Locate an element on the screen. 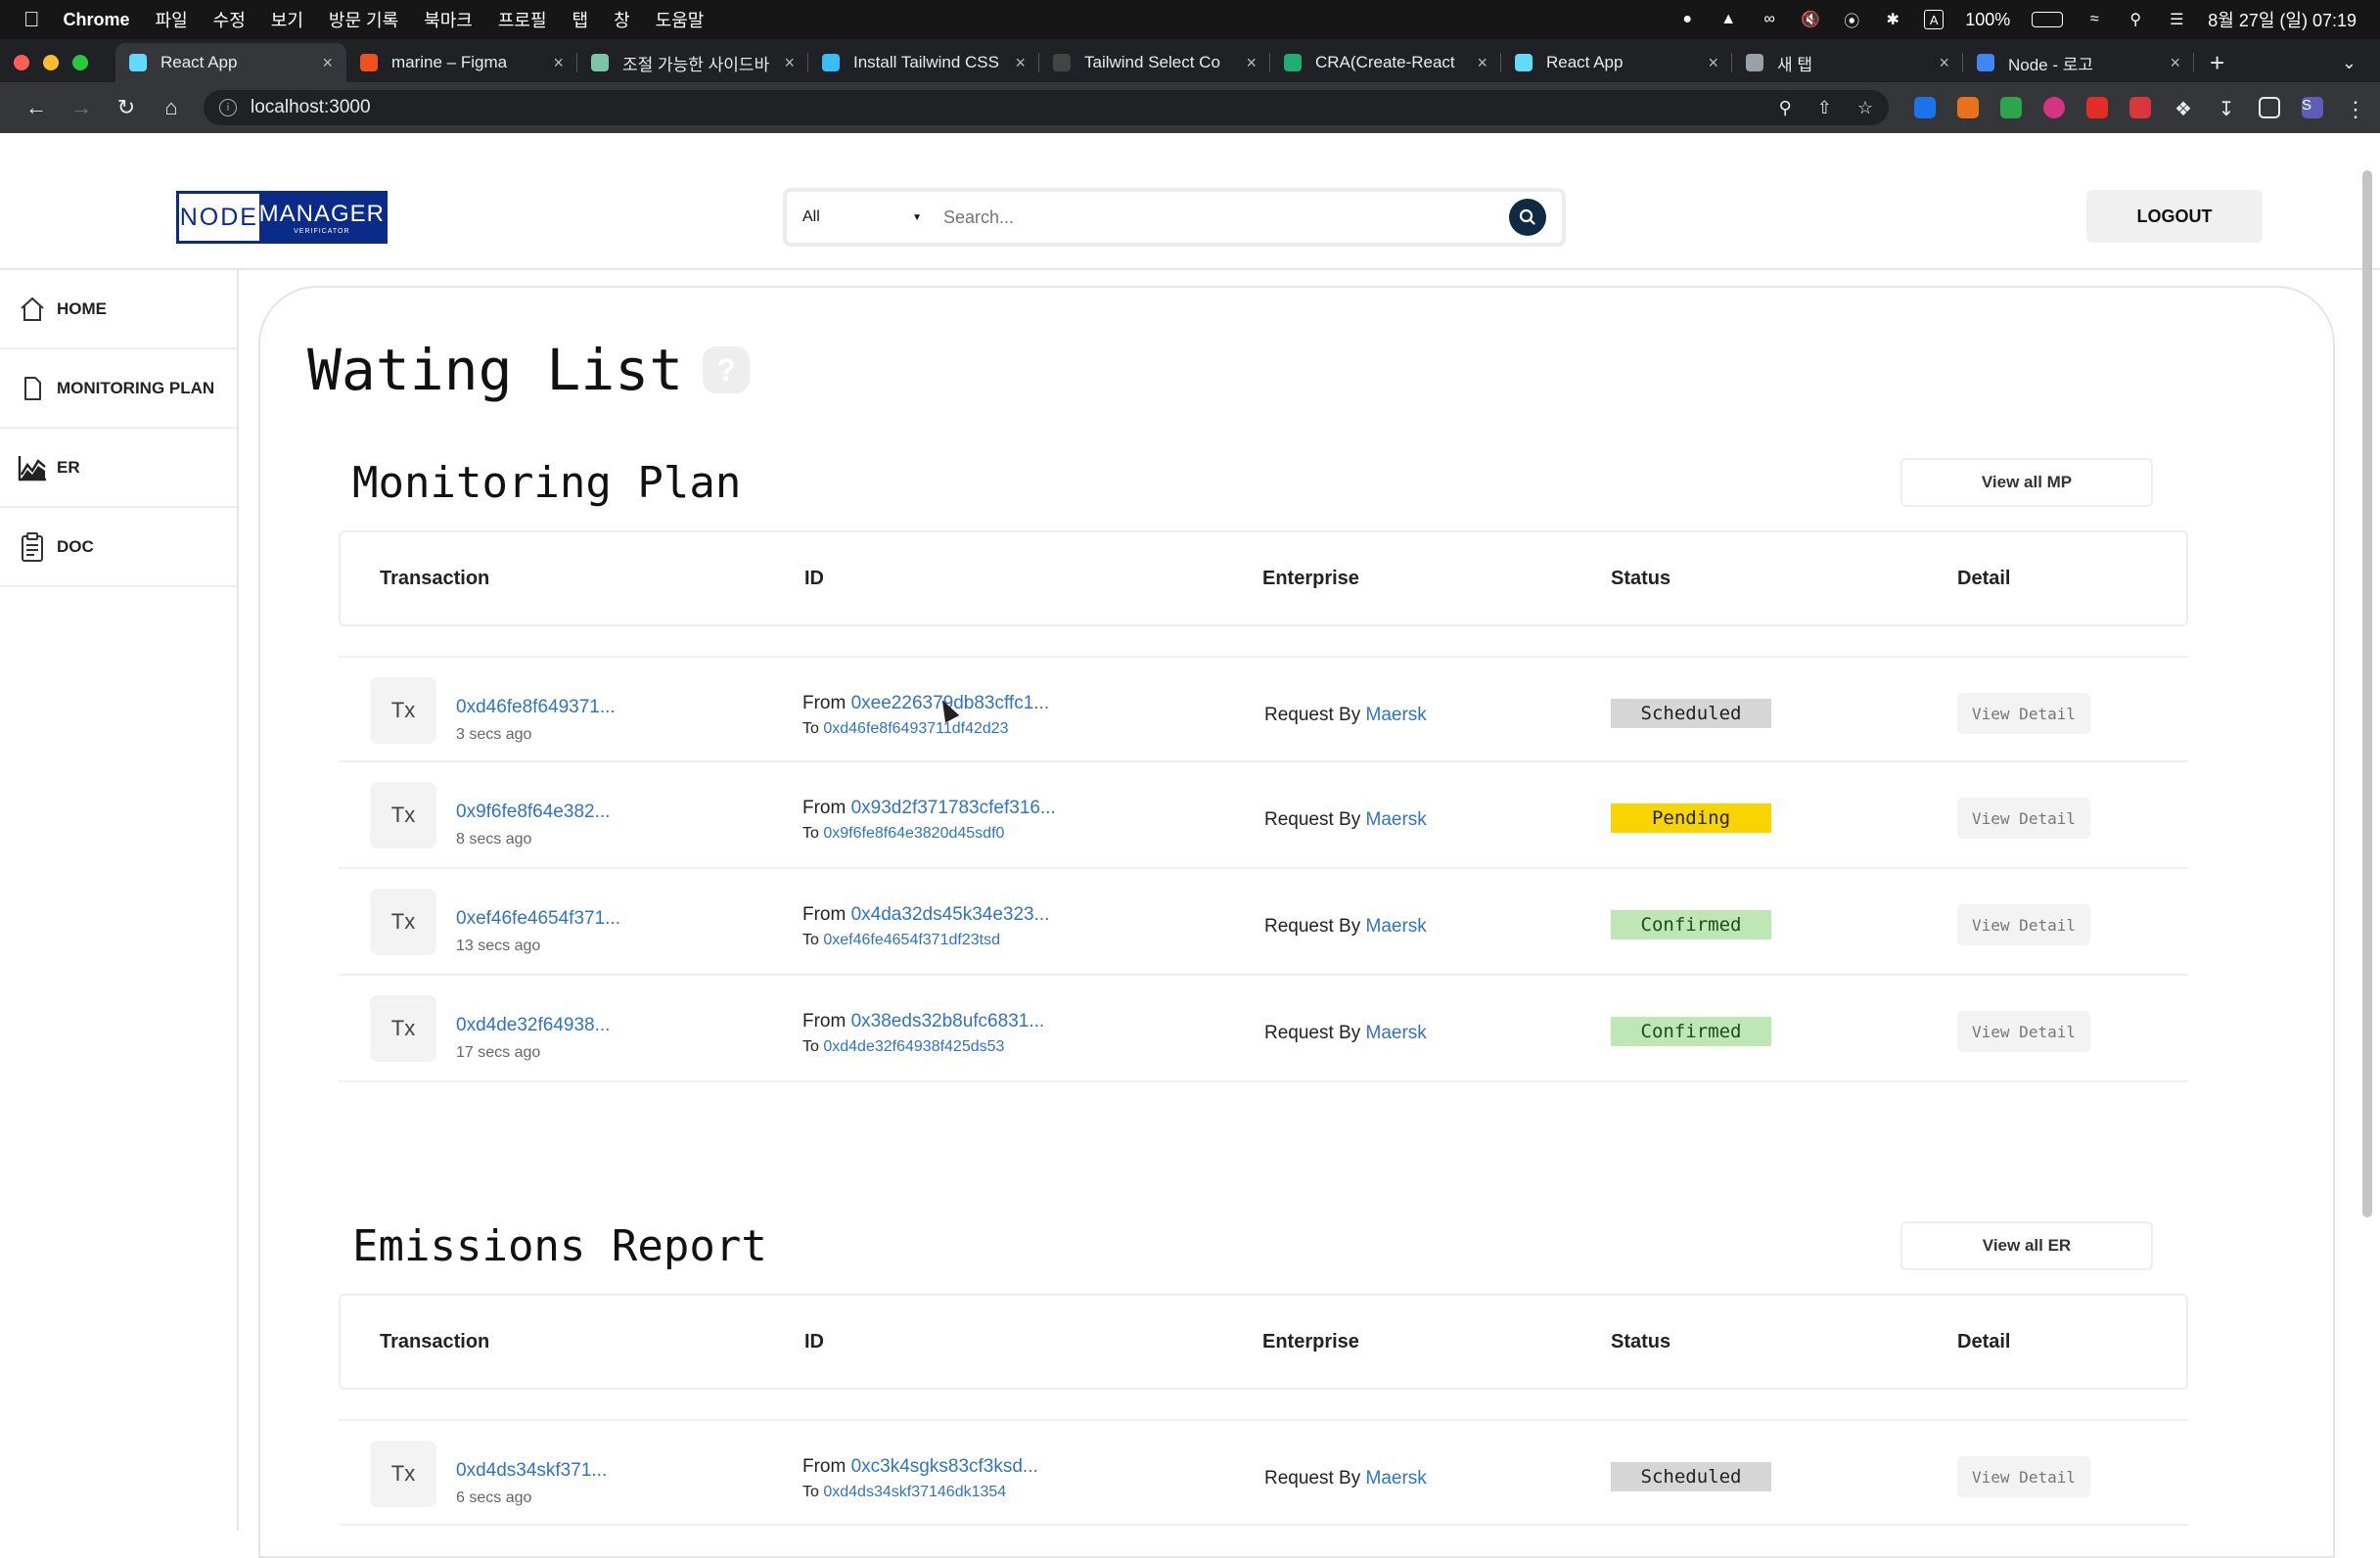 Image resolution: width=2380 pixels, height=1558 pixels. bookmark-star-icon: ☆ is located at coordinates (1865, 108).